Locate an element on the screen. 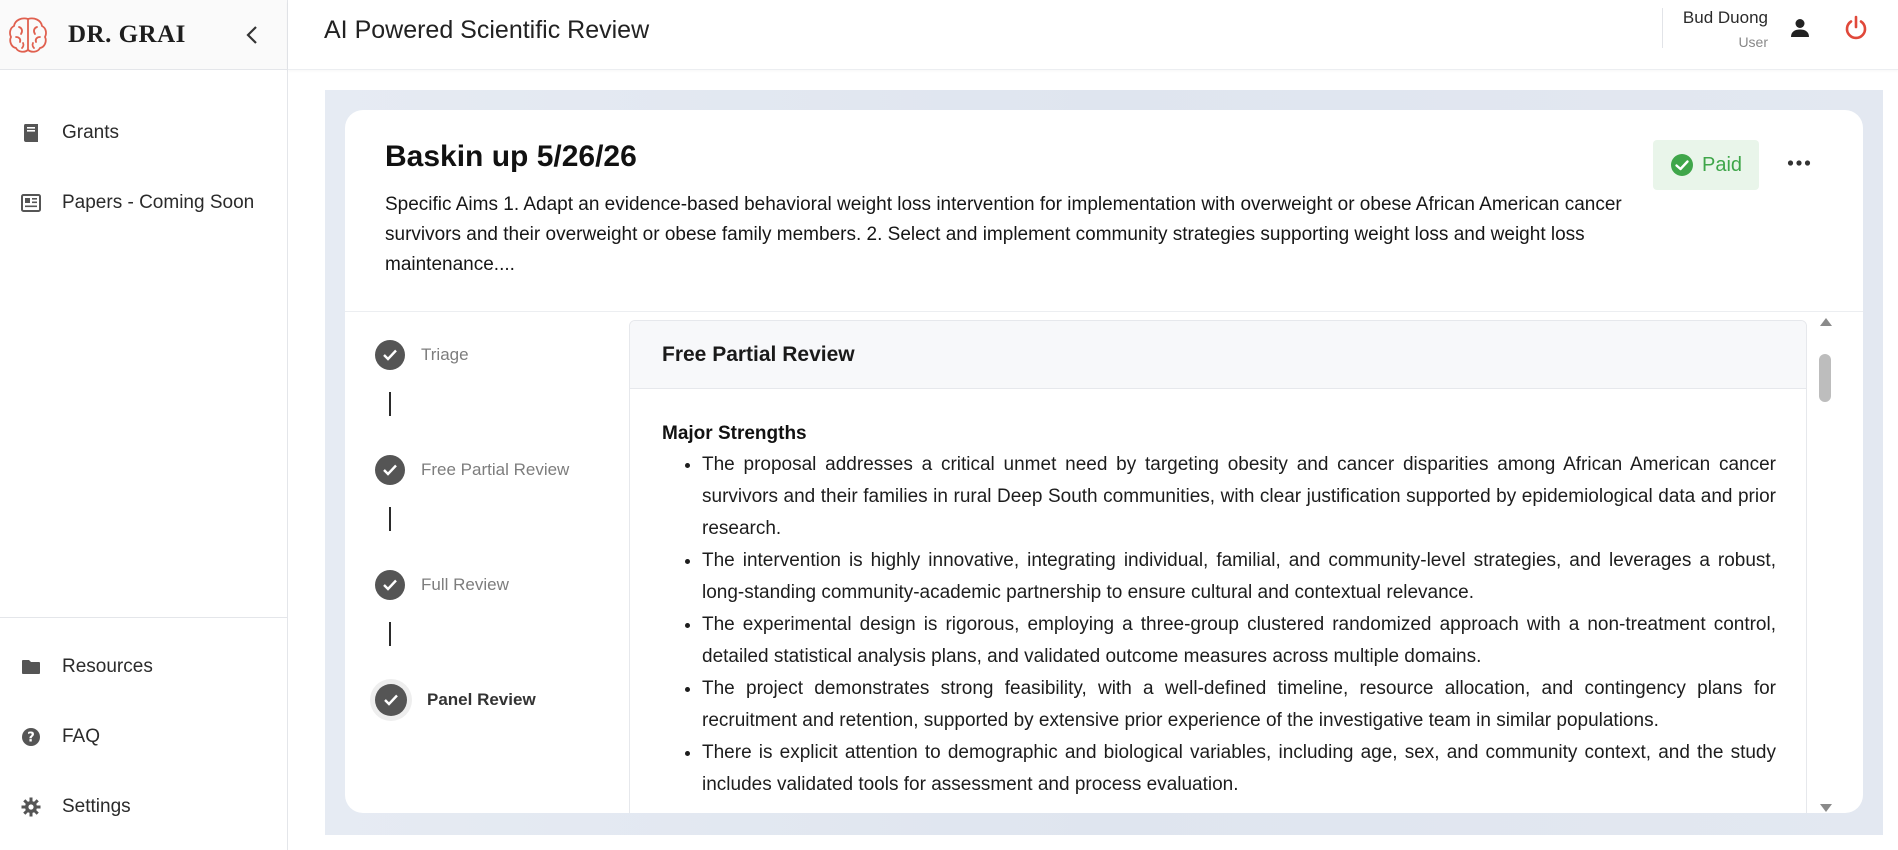 This screenshot has height=850, width=1898. sidebar-item-papers: Papers - Coming Soon is located at coordinates (143, 203).